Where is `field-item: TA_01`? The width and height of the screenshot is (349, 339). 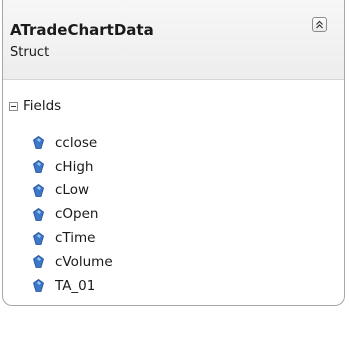 field-item: TA_01 is located at coordinates (73, 286).